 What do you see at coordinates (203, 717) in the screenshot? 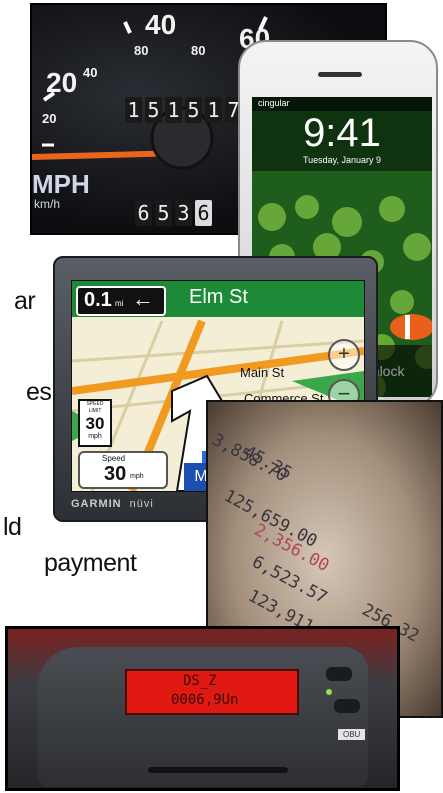
I see `terminal-body` at bounding box center [203, 717].